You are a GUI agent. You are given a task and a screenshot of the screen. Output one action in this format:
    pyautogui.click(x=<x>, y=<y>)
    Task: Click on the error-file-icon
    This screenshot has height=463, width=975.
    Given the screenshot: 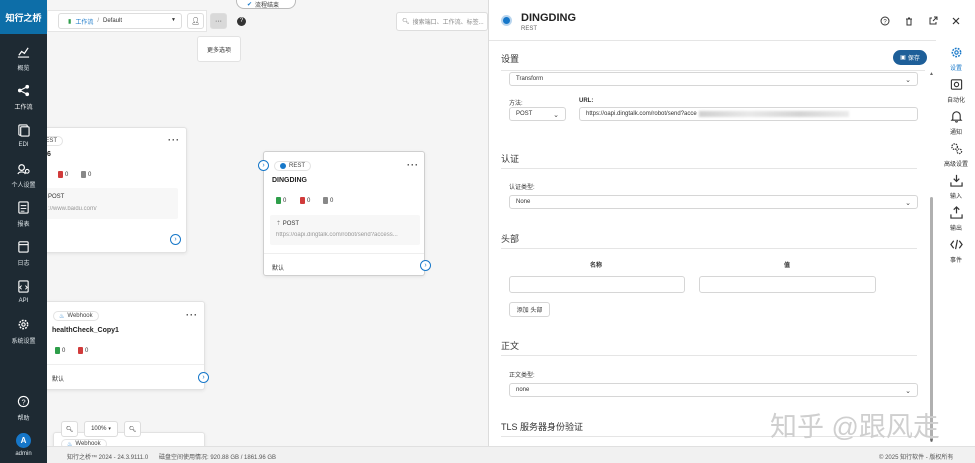 What is the action you would take?
    pyautogui.click(x=80, y=350)
    